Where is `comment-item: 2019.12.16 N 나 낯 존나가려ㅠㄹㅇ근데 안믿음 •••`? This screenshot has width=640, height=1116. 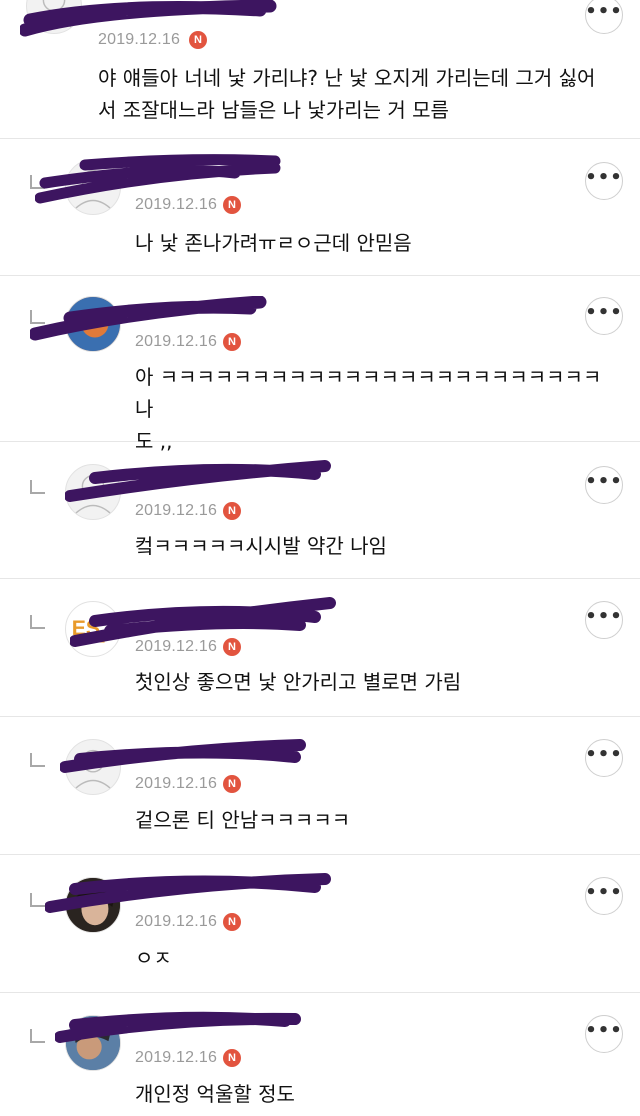
comment-item: 2019.12.16 N 나 낯 존나가려ㅠㄹㅇ근데 안믿음 ••• is located at coordinates (320, 207).